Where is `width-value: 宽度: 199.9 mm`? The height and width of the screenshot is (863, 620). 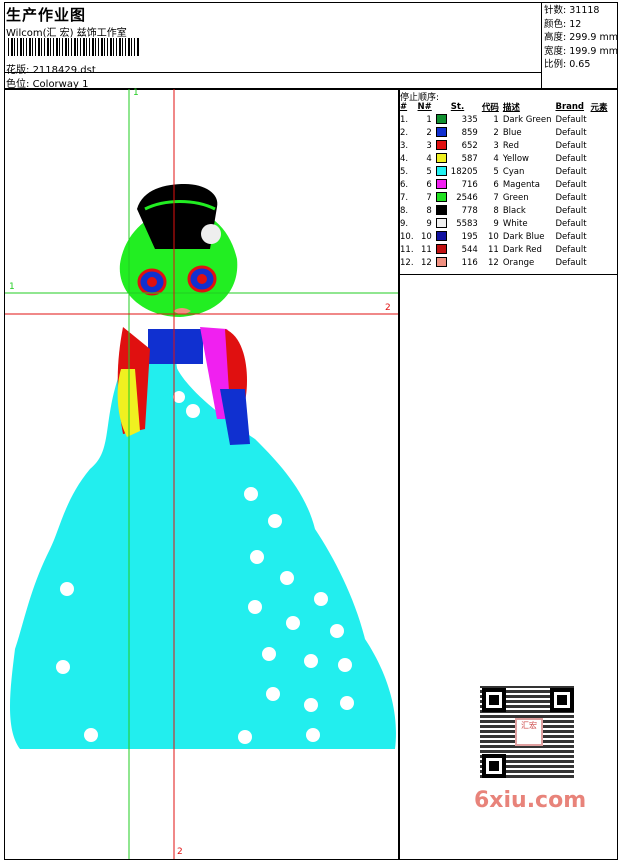 width-value: 宽度: 199.9 mm is located at coordinates (581, 51).